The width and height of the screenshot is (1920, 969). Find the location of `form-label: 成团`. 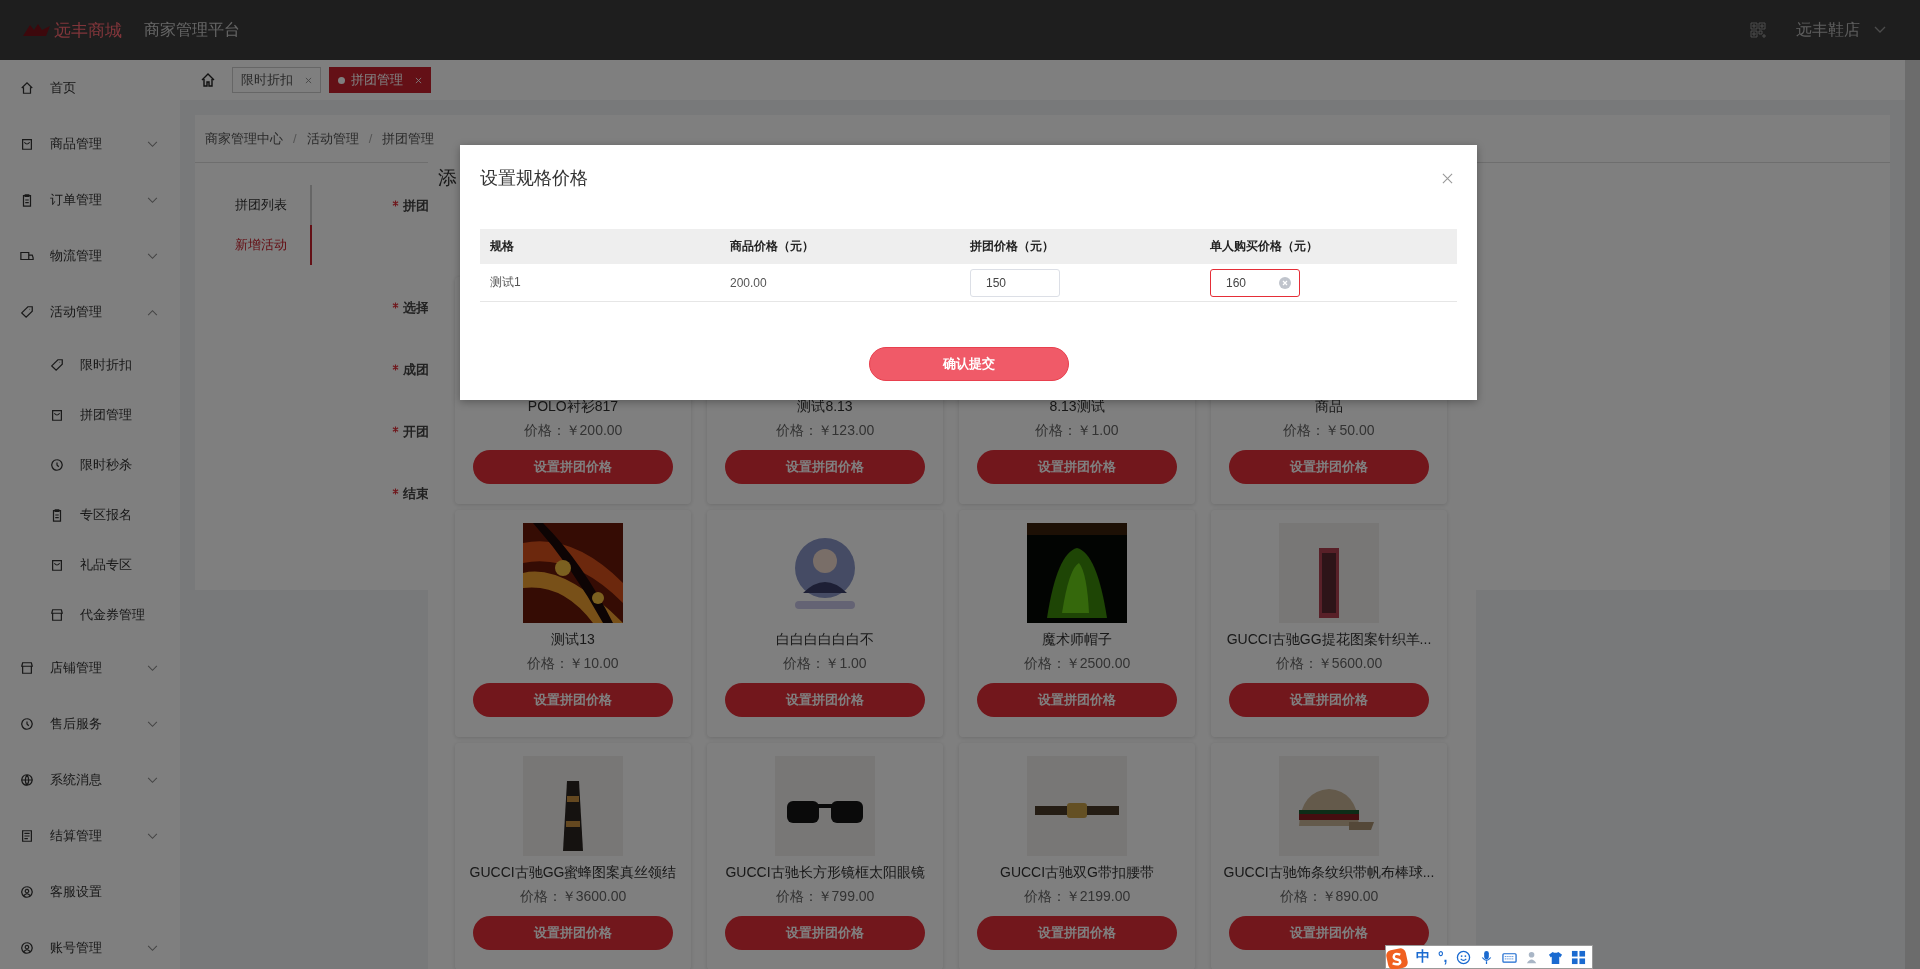

form-label: 成团 is located at coordinates (416, 370).